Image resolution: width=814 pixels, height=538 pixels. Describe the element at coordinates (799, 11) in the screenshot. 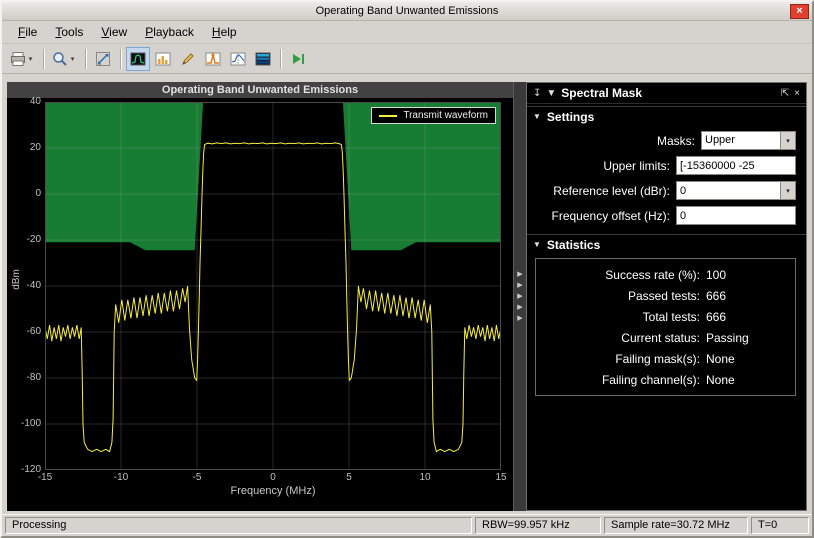

I see `window-close-button: ×` at that location.